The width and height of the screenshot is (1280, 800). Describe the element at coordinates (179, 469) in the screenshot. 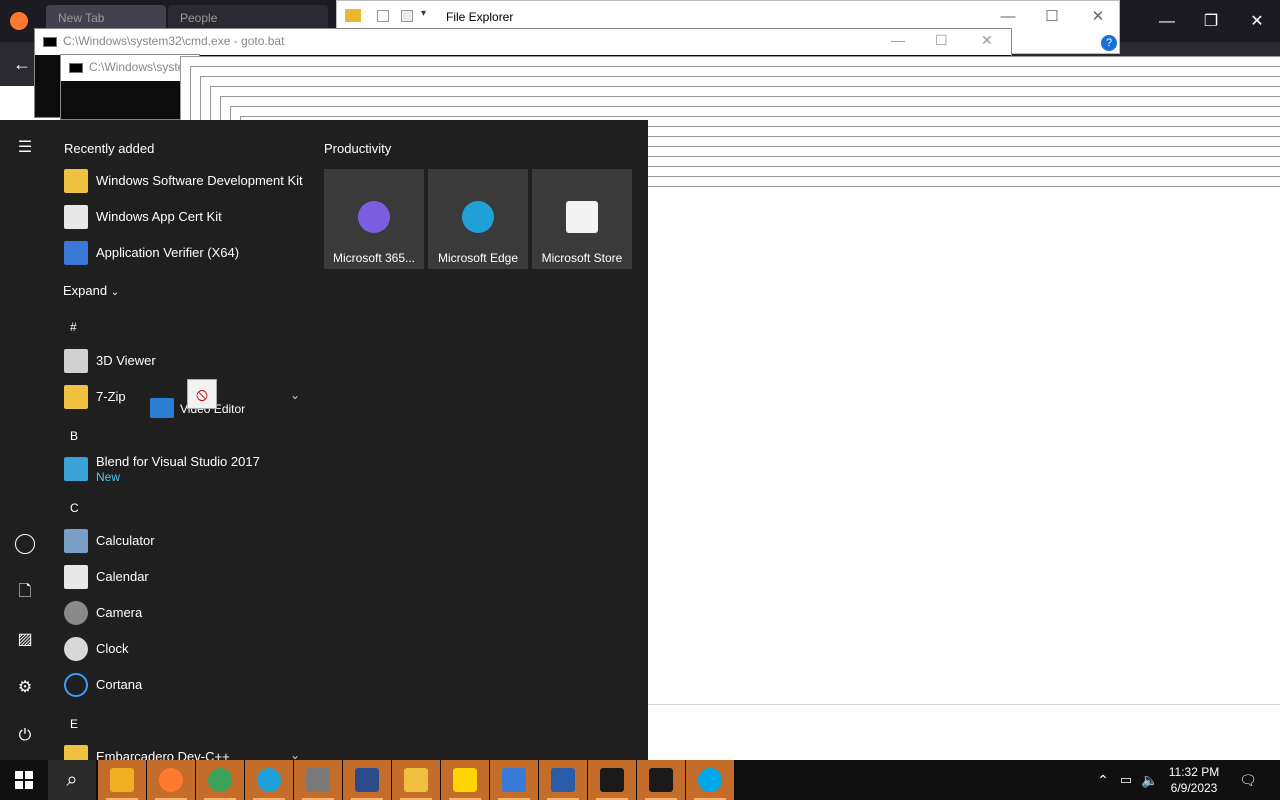

I see `app-list-item: Blend for Visual Studio 2017 New` at that location.